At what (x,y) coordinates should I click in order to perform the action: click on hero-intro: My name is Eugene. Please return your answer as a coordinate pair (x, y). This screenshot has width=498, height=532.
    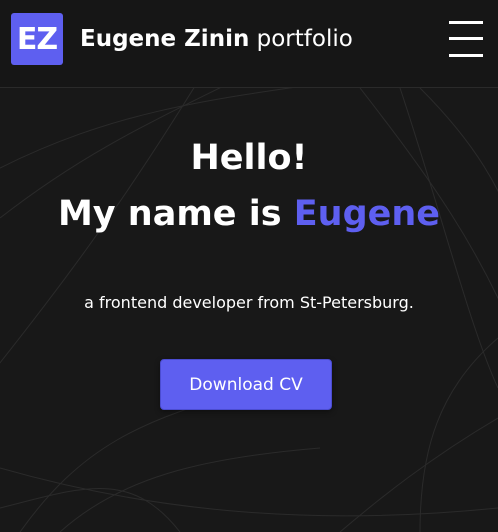
    Looking at the image, I should click on (249, 214).